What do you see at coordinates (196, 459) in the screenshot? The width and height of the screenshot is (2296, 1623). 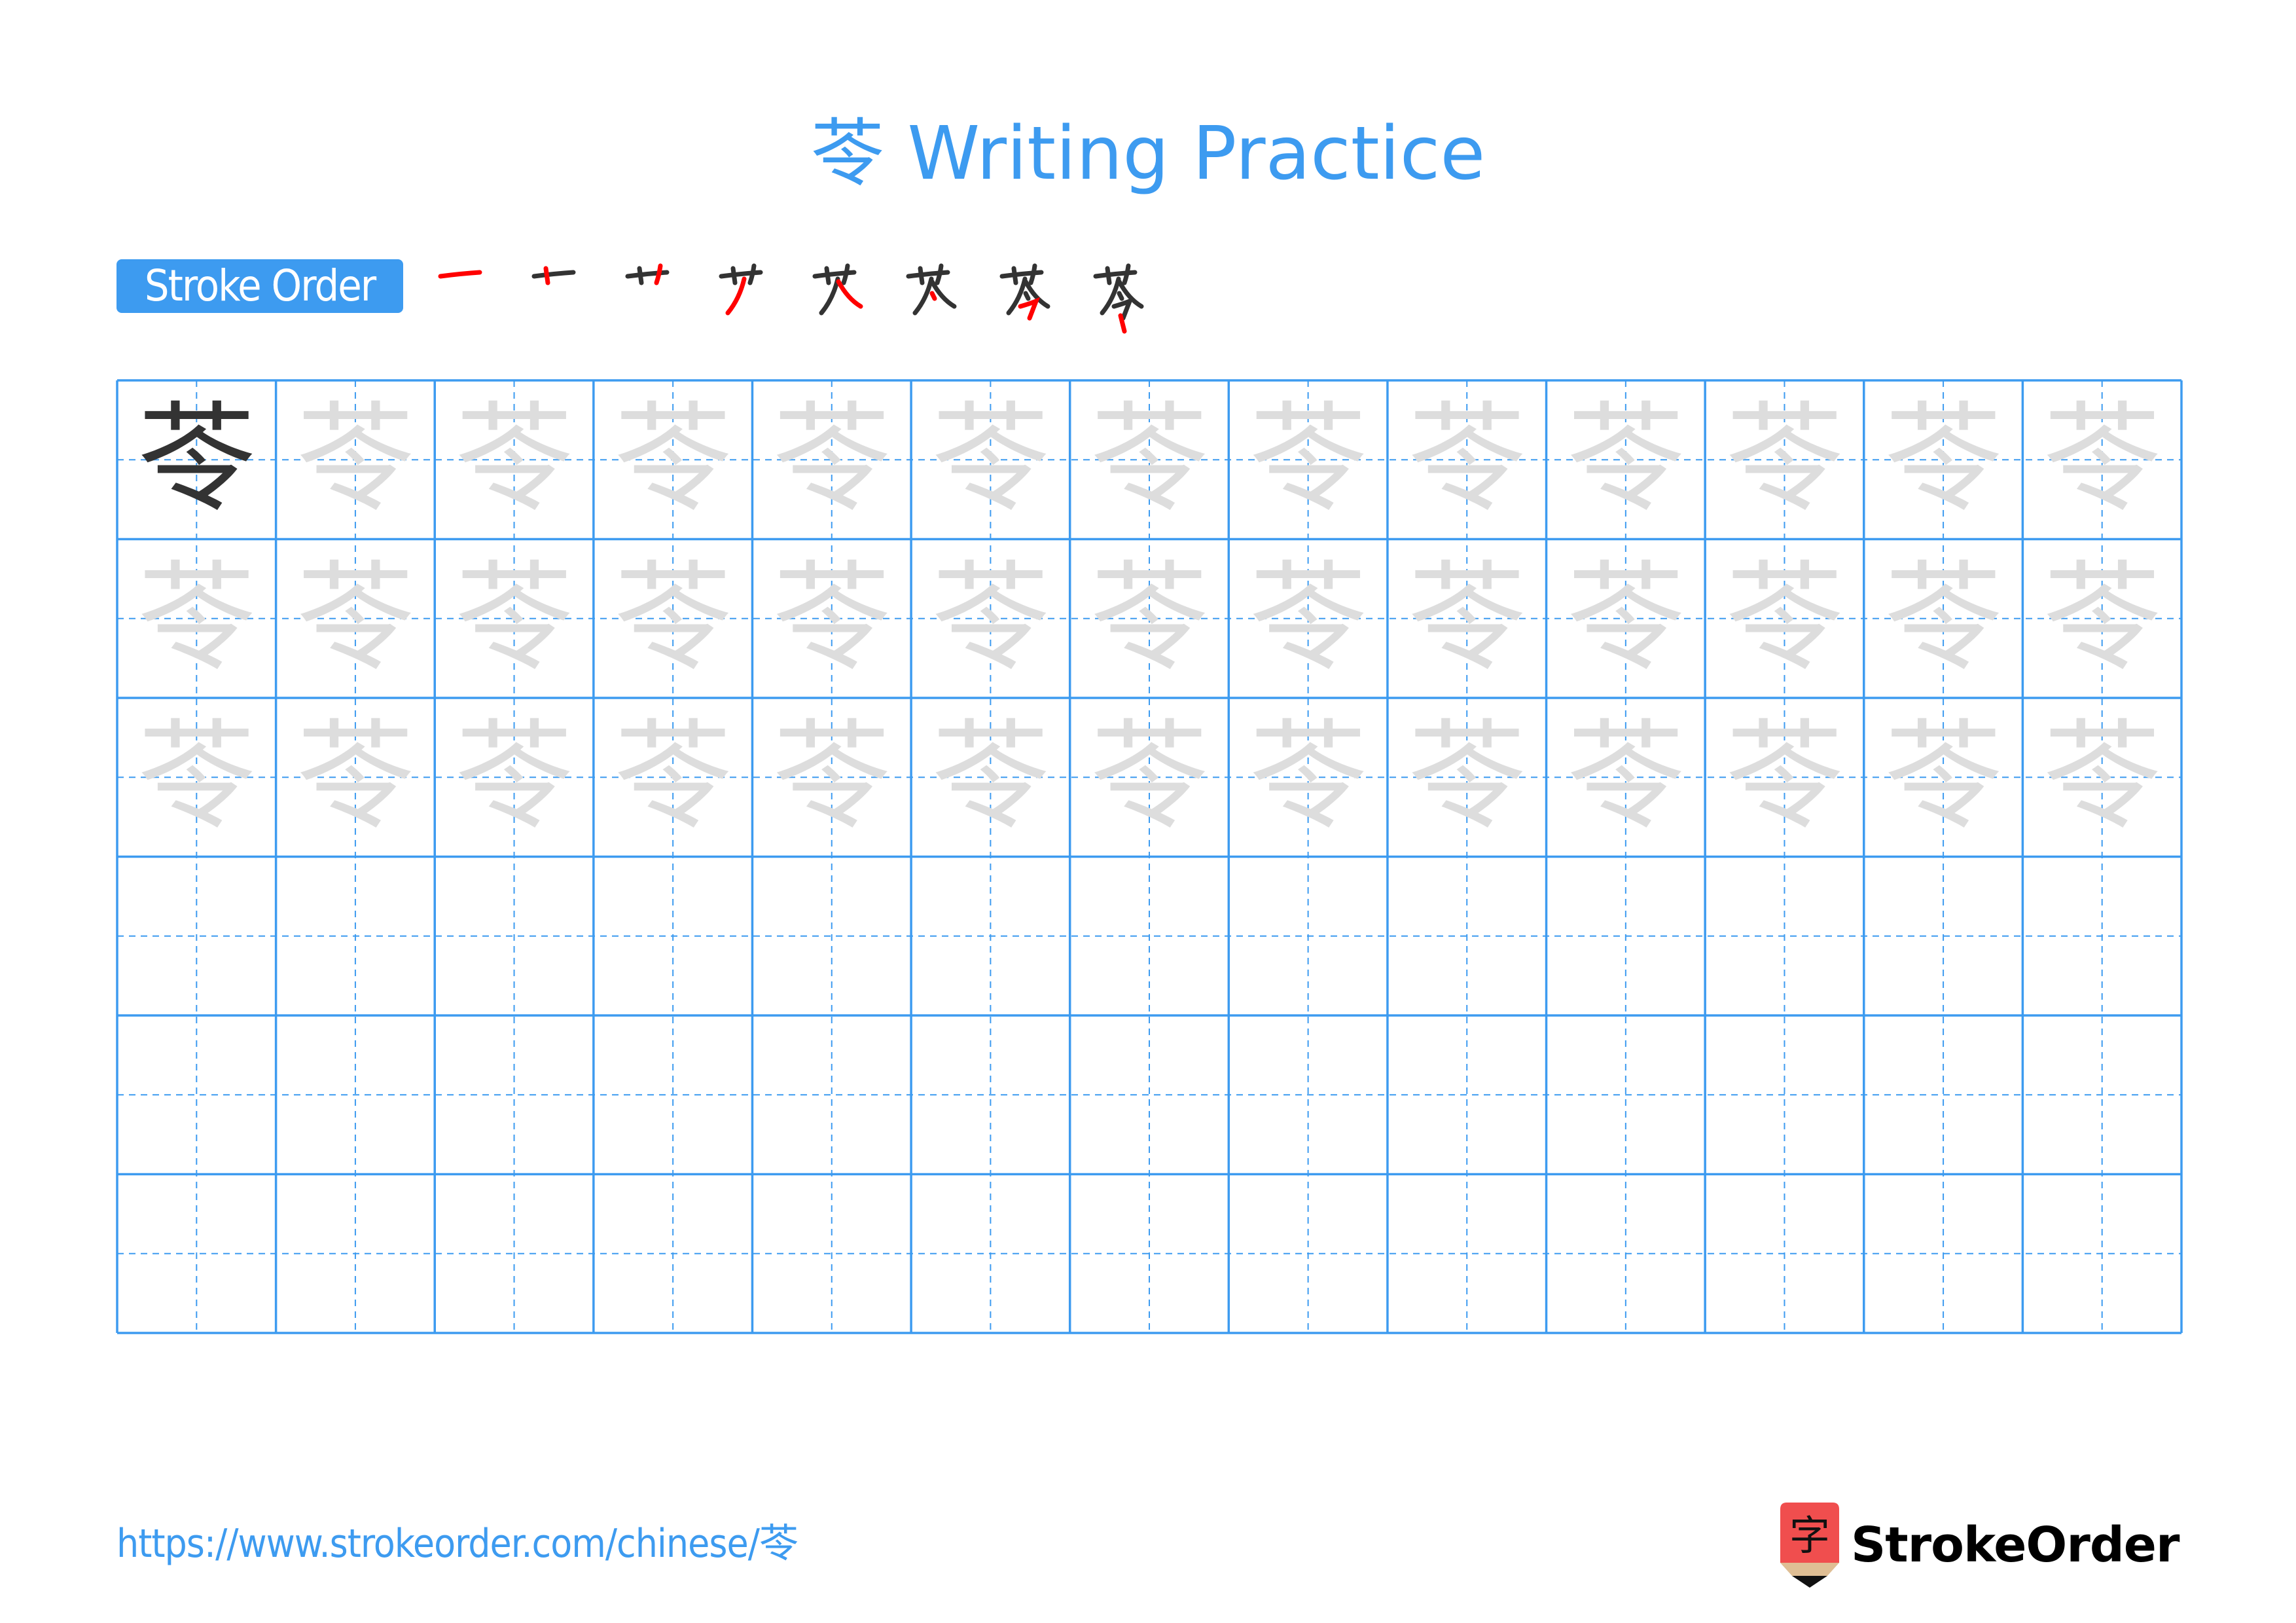 I see `model-character: 苓` at bounding box center [196, 459].